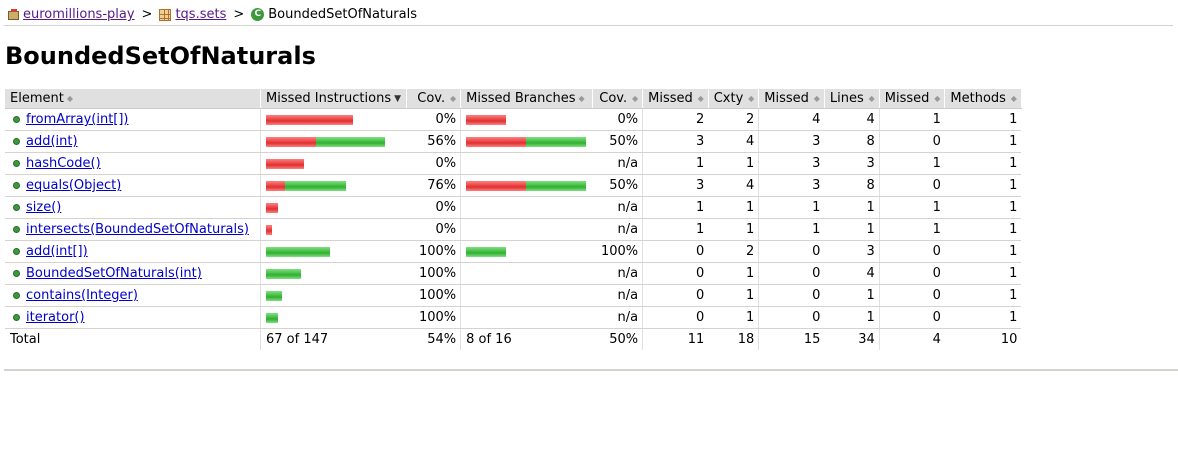 This screenshot has width=1178, height=453. I want to click on table-row: equals(Object) 76% 50% 3 4 3 8 0 1, so click(513, 185).